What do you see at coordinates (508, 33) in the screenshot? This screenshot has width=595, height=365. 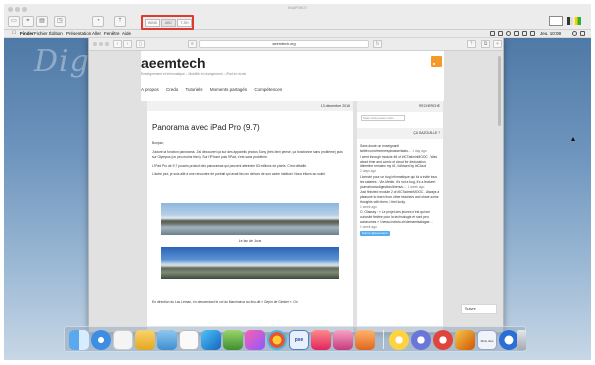 I see `sync-icon` at bounding box center [508, 33].